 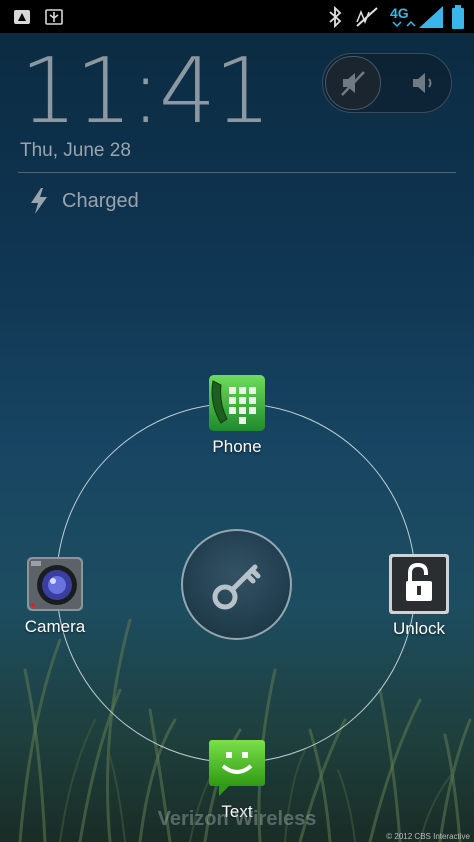 What do you see at coordinates (399, 13) in the screenshot?
I see `network-type-label: 4G` at bounding box center [399, 13].